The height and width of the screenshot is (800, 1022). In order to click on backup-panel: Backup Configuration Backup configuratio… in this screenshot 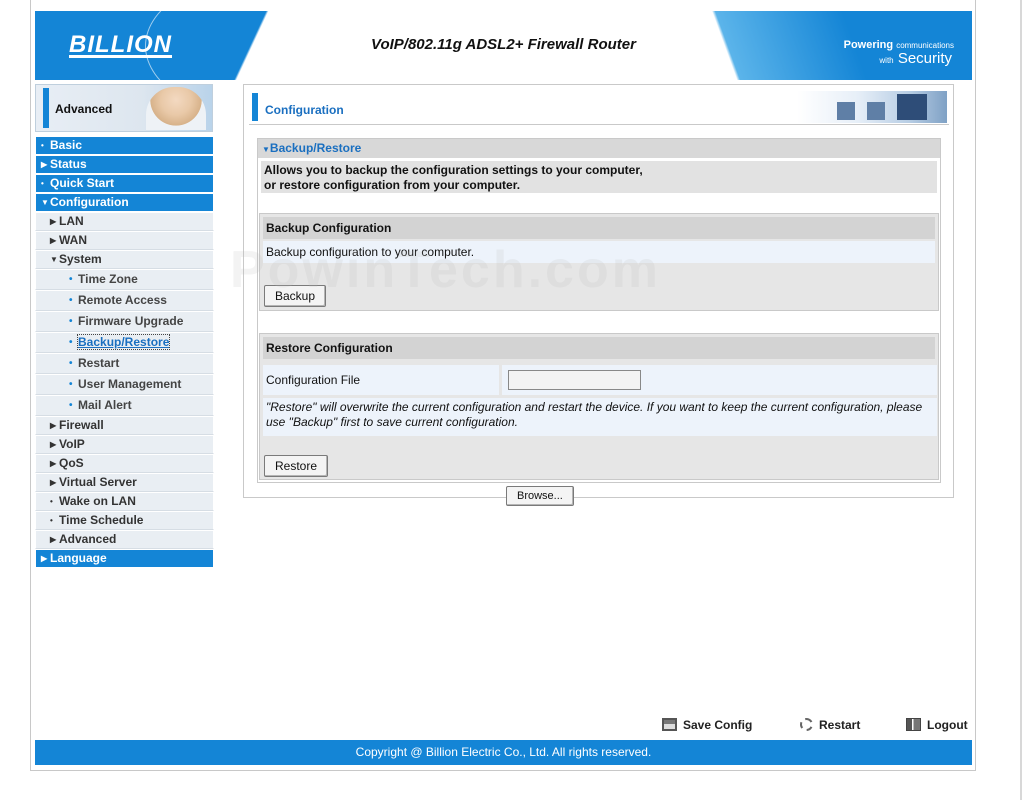, I will do `click(599, 262)`.